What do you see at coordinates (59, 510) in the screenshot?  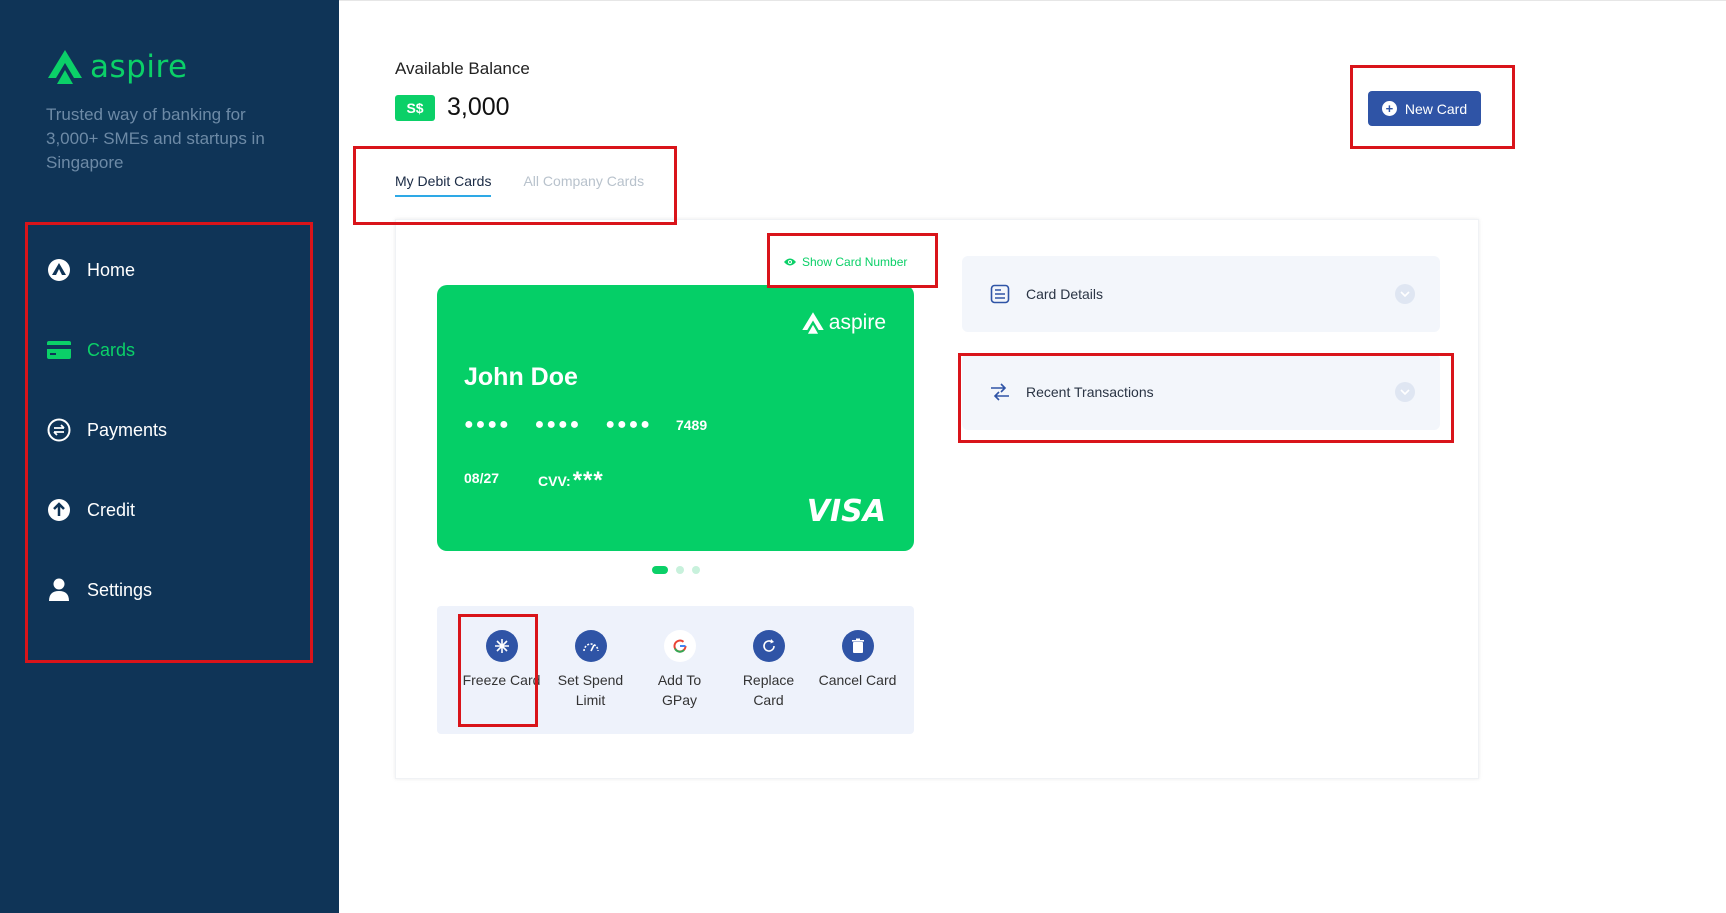 I see `credit-icon` at bounding box center [59, 510].